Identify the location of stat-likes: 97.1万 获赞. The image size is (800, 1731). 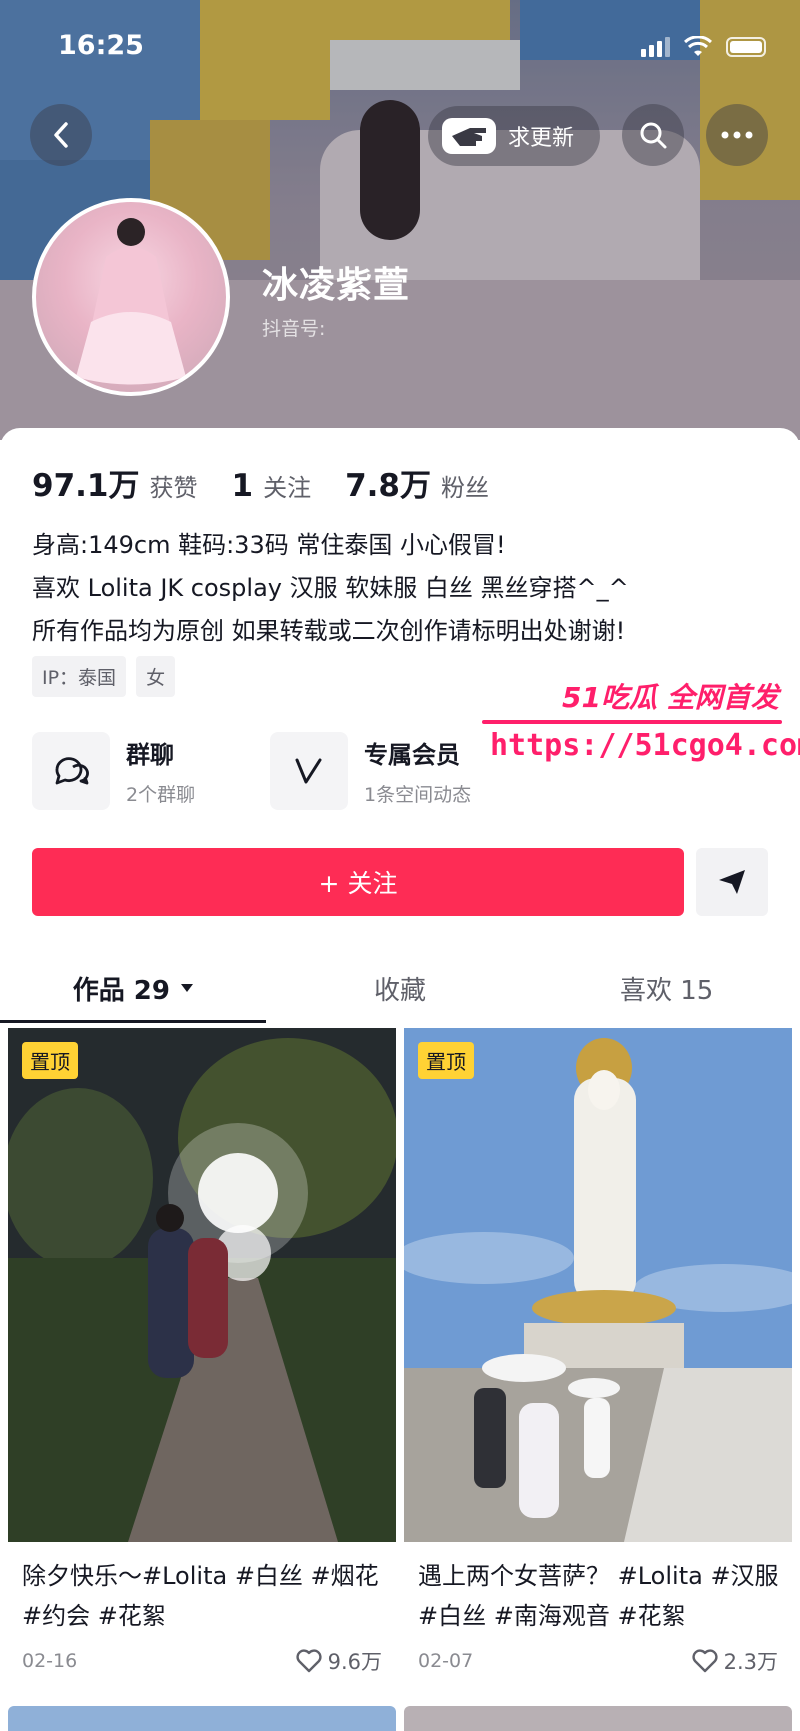
(115, 482).